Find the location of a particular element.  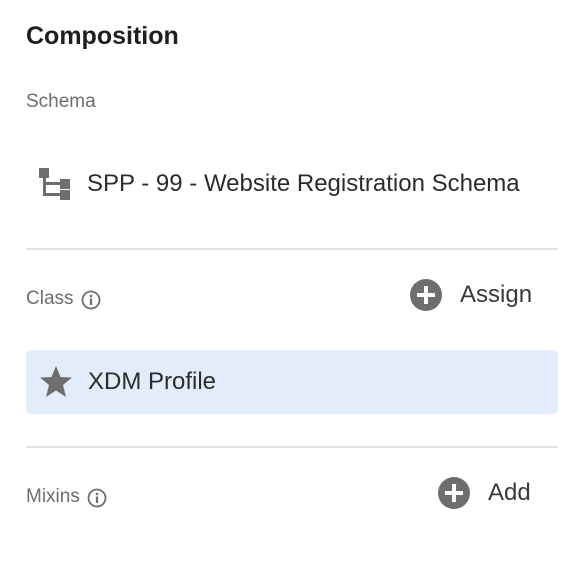

panel-title: Composition is located at coordinates (102, 36).